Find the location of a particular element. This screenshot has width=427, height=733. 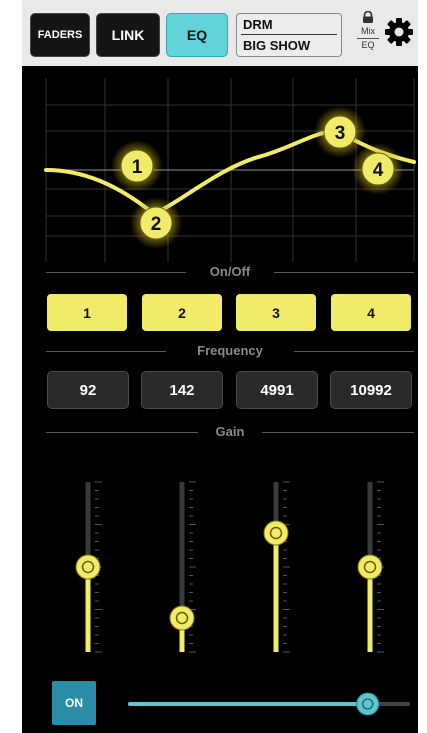

frequency-section-header: Frequency is located at coordinates (230, 351).